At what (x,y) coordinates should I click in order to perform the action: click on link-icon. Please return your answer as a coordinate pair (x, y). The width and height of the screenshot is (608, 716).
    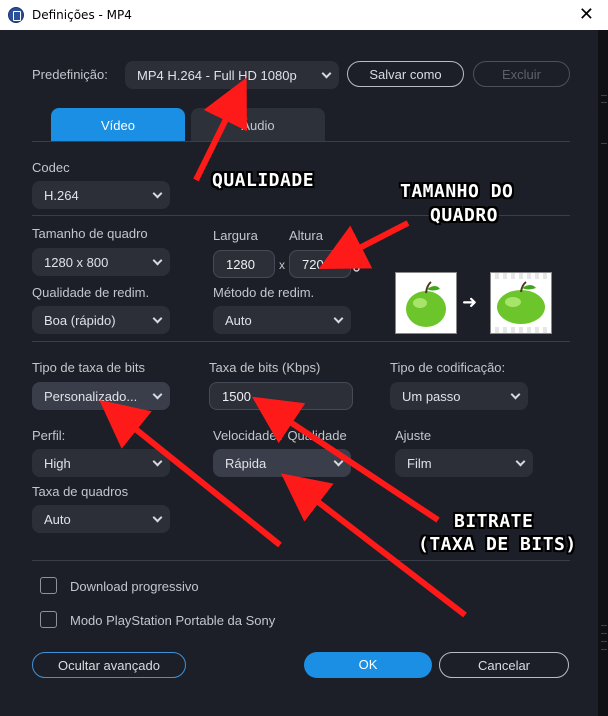
    Looking at the image, I should click on (357, 264).